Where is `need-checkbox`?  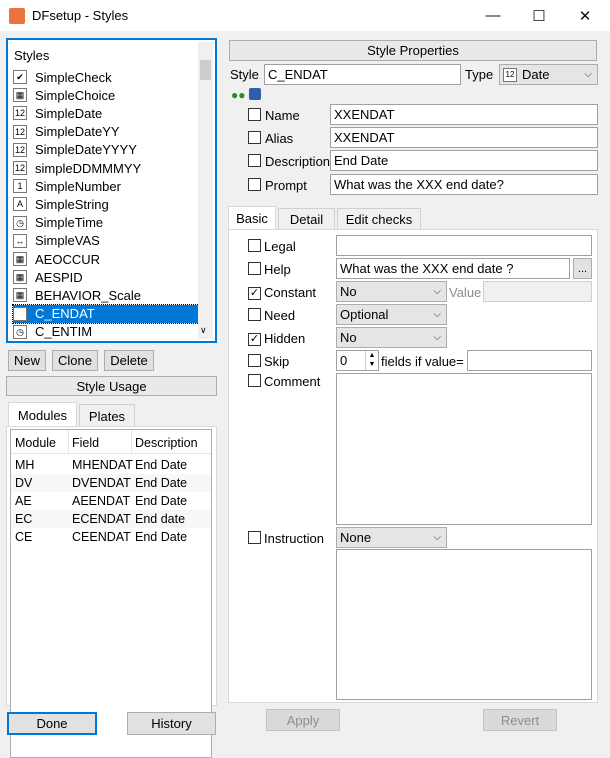
need-checkbox is located at coordinates (254, 314).